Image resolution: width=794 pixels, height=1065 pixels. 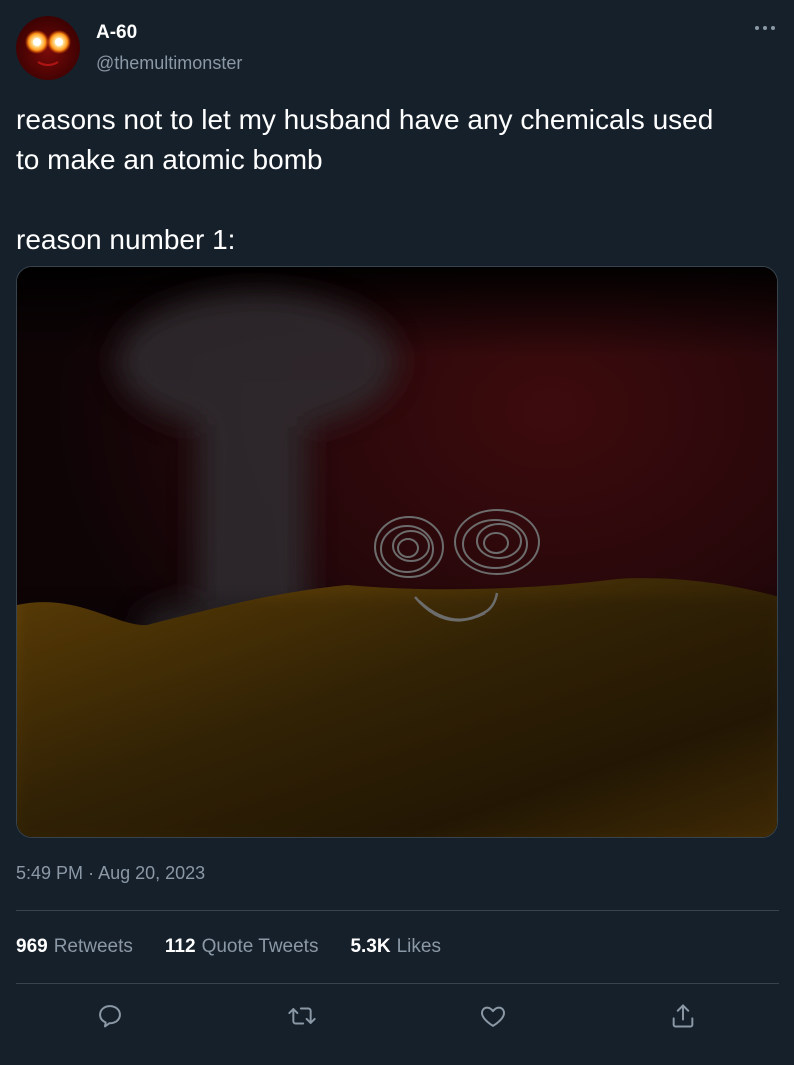 I want to click on likes-stat: 5.3K Likes, so click(x=395, y=947).